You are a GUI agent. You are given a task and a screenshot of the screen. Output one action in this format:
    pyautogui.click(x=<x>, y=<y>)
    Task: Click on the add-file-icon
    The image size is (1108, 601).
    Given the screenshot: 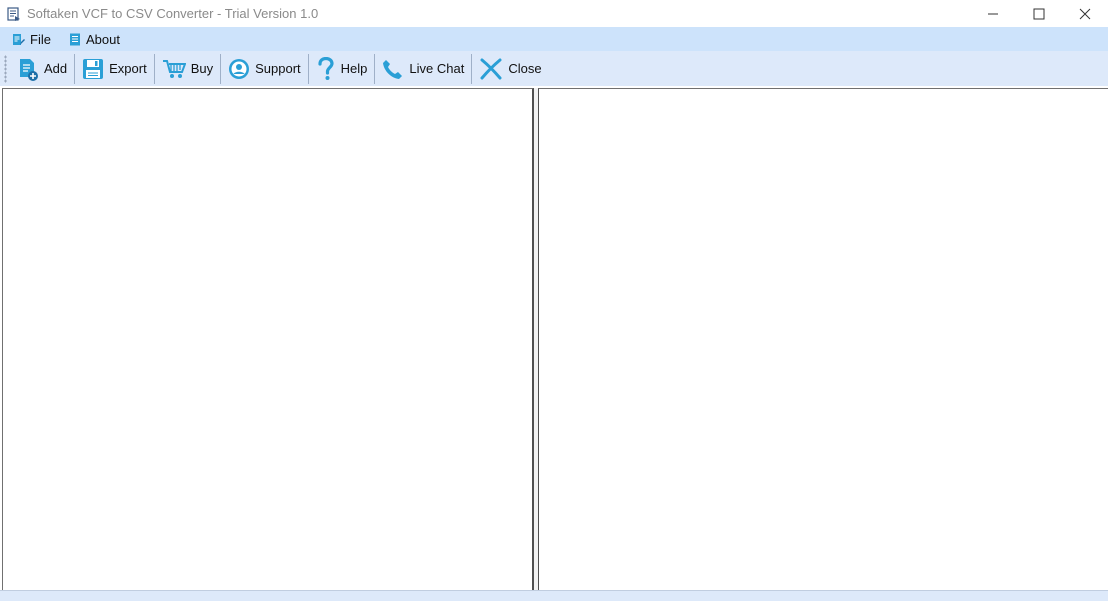 What is the action you would take?
    pyautogui.click(x=29, y=69)
    